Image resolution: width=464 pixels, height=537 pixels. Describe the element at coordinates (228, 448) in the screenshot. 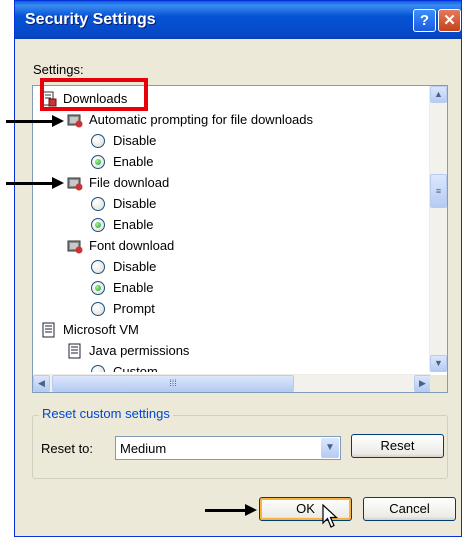

I see `reset-level-select: Medium ▼` at that location.